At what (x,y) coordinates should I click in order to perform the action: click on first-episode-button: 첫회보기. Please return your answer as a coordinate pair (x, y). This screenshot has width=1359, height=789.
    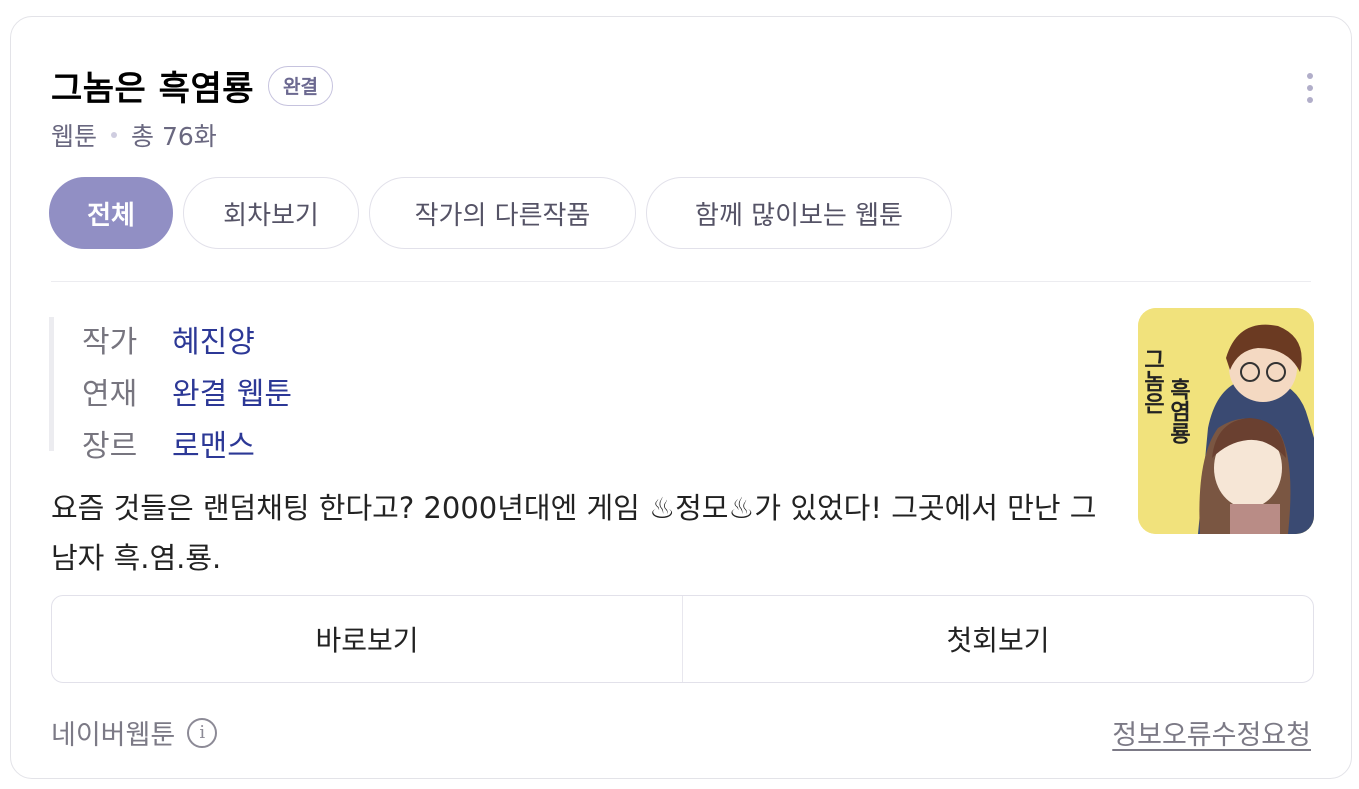
    Looking at the image, I should click on (997, 639).